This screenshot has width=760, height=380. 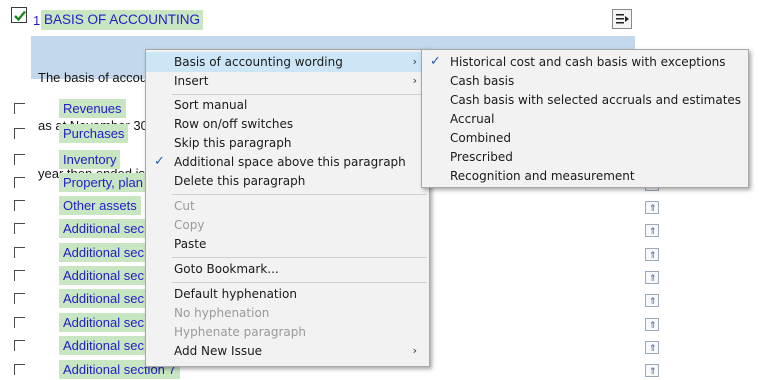 What do you see at coordinates (287, 81) in the screenshot?
I see `menu-item-insert: Insert ›` at bounding box center [287, 81].